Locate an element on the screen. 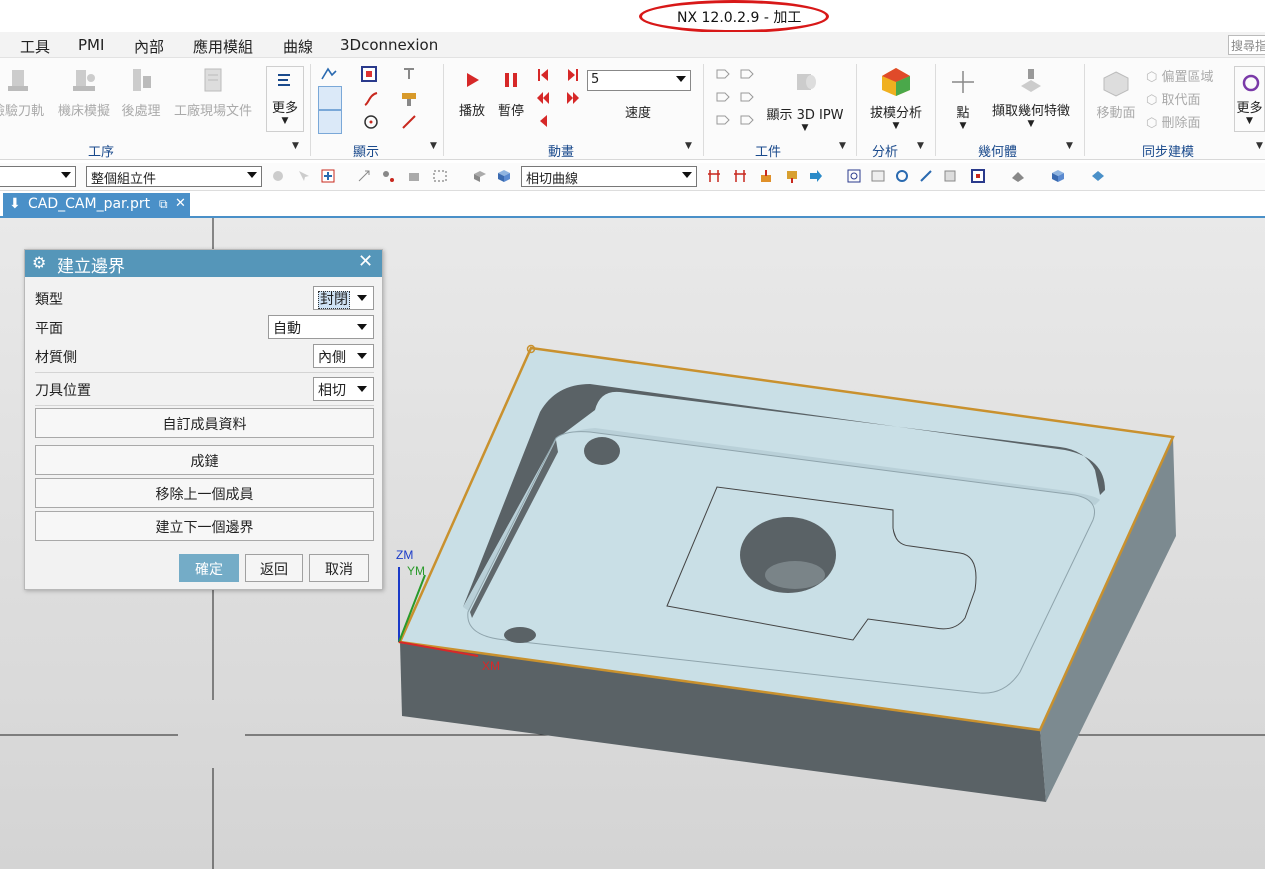  box-select-icon is located at coordinates (440, 176).